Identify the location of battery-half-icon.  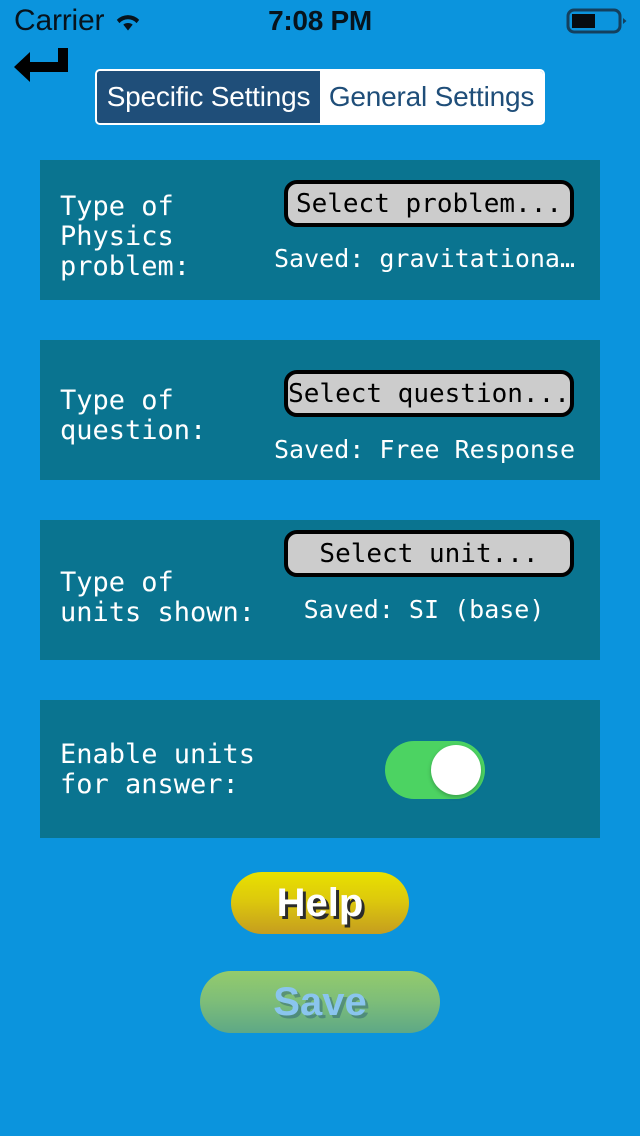
(597, 21).